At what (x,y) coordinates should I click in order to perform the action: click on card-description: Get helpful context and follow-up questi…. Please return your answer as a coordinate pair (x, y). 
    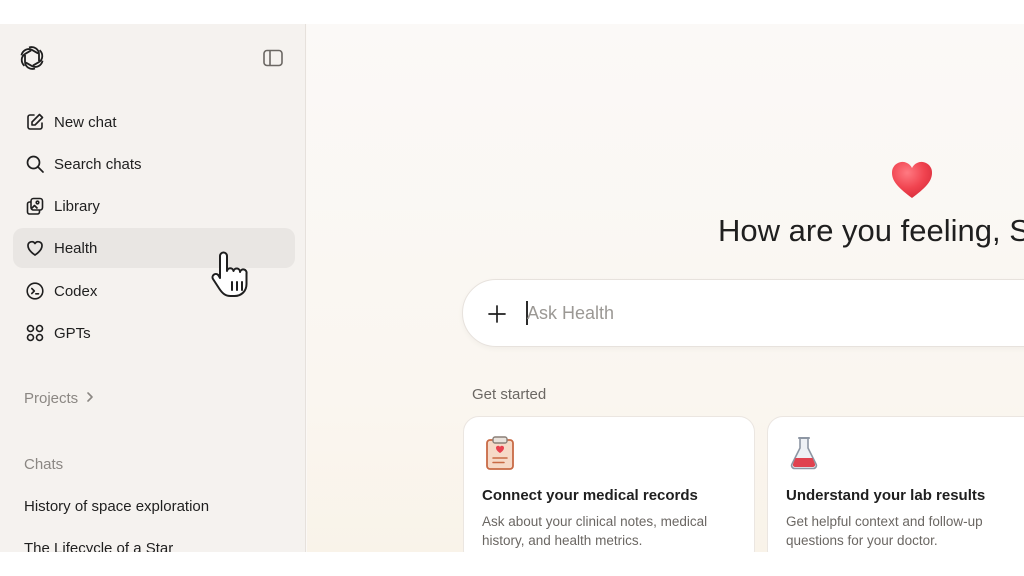
    Looking at the image, I should click on (884, 531).